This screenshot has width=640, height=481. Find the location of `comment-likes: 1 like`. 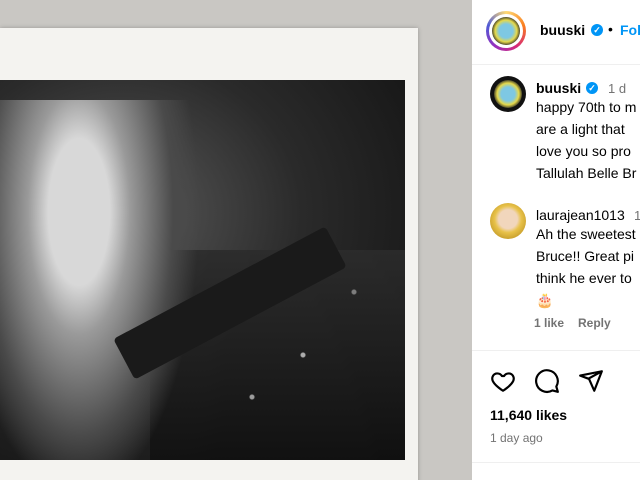

comment-likes: 1 like is located at coordinates (549, 323).